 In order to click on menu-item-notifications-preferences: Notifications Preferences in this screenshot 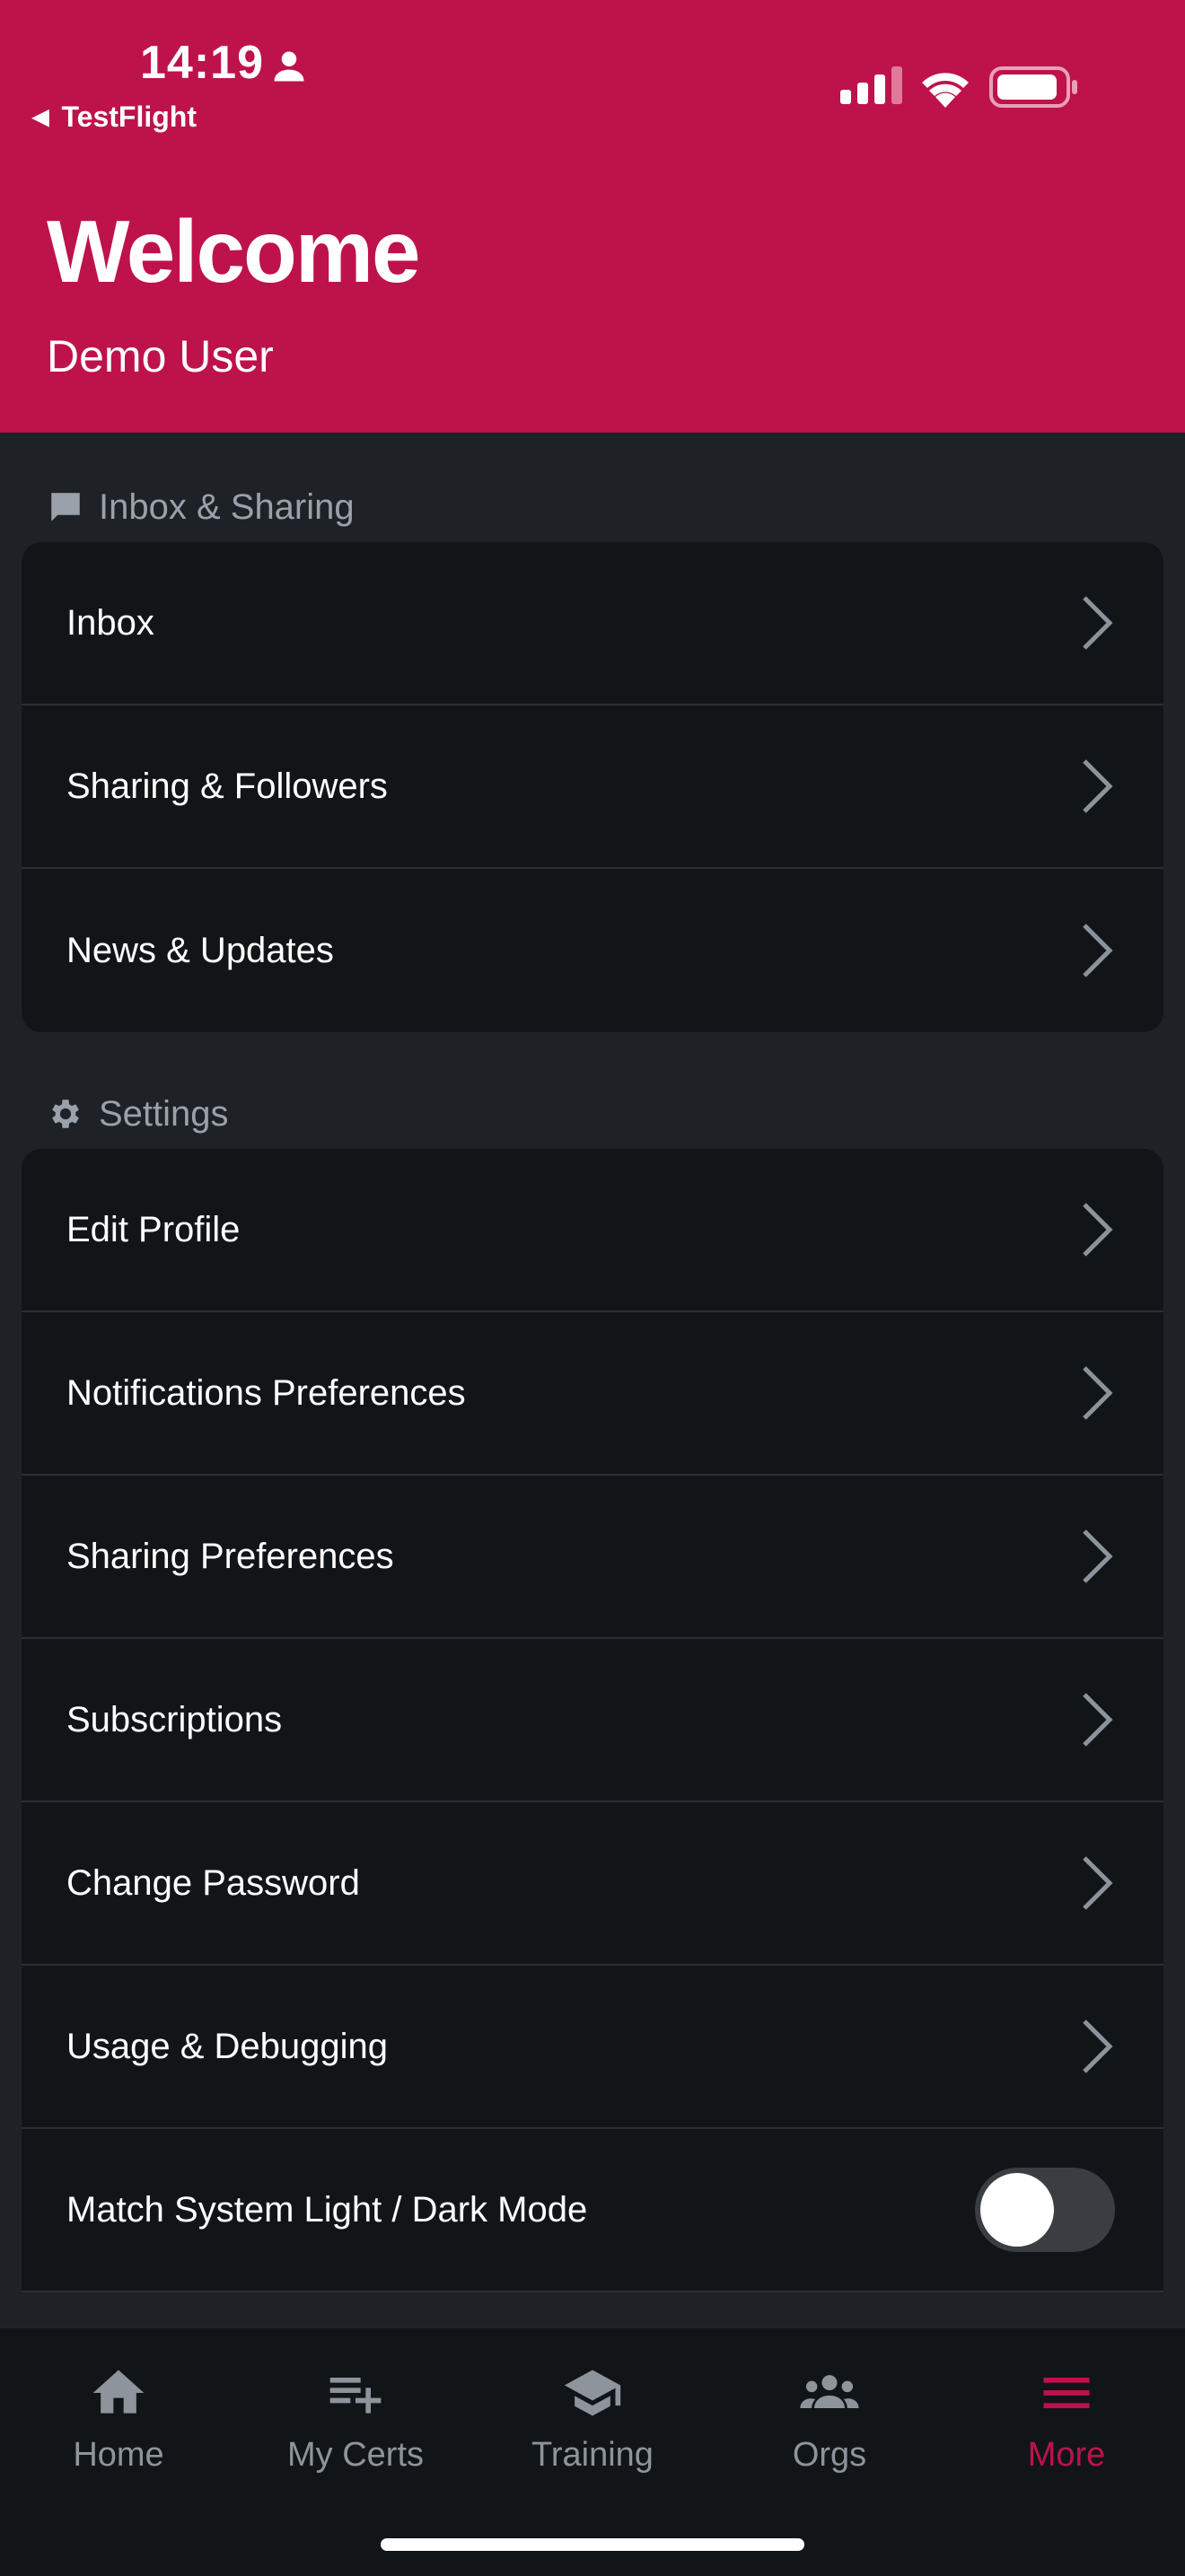, I will do `click(592, 1394)`.